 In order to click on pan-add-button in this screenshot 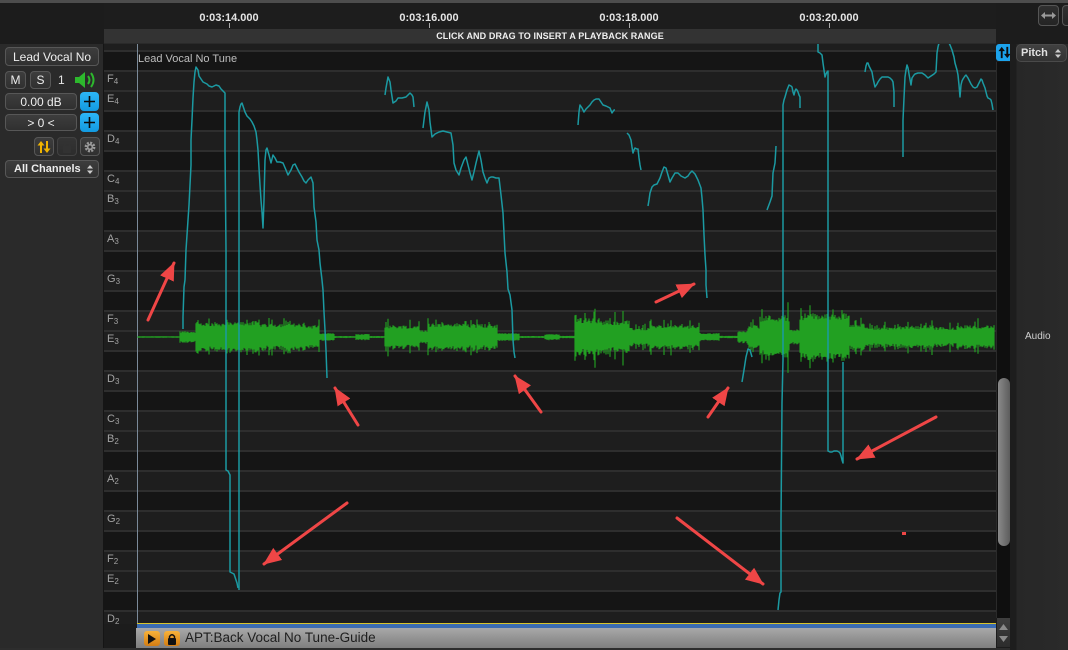, I will do `click(89, 122)`.